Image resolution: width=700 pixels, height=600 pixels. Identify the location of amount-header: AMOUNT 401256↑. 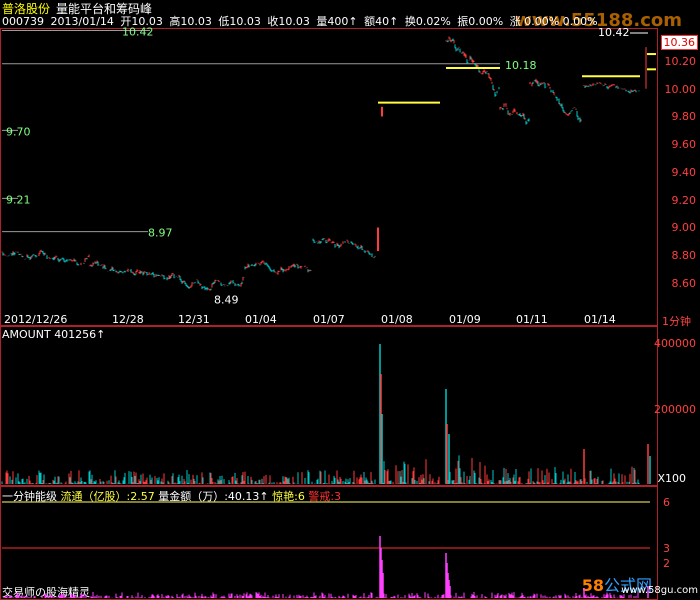
(53, 334).